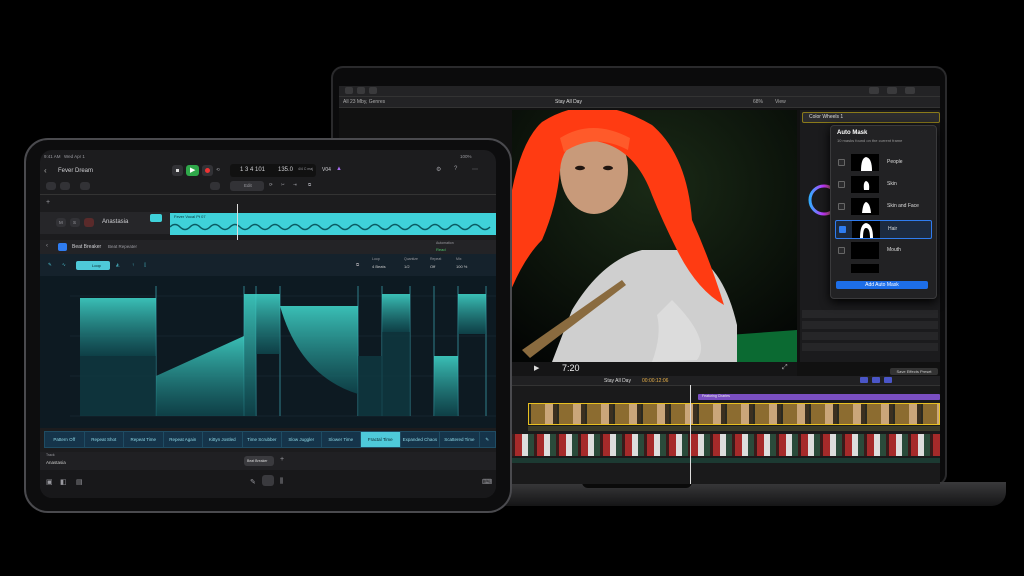 This screenshot has height=576, width=1024. What do you see at coordinates (133, 264) in the screenshot?
I see `arrow-up-icon: ↑` at bounding box center [133, 264].